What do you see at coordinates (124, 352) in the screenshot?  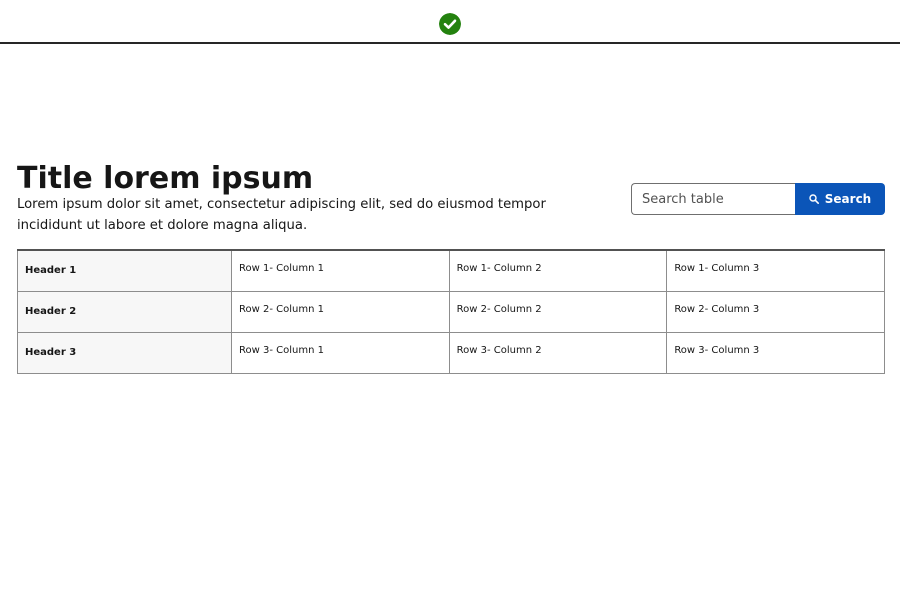 I see `row-header: Header 3` at bounding box center [124, 352].